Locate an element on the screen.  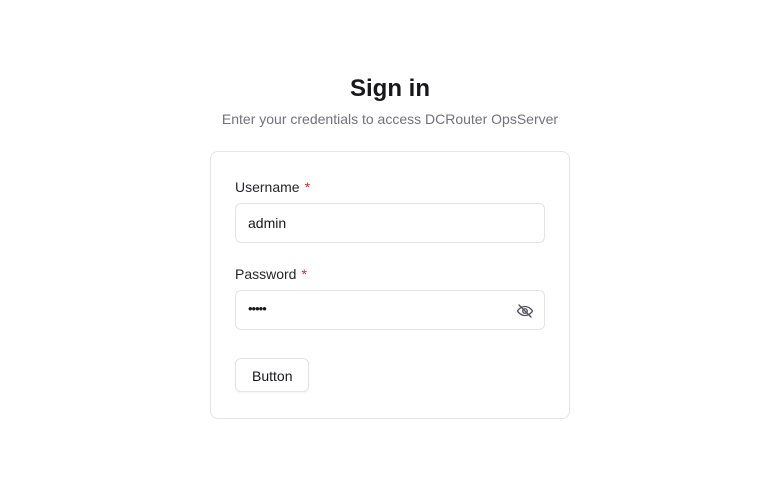
eye-off-icon is located at coordinates (525, 311).